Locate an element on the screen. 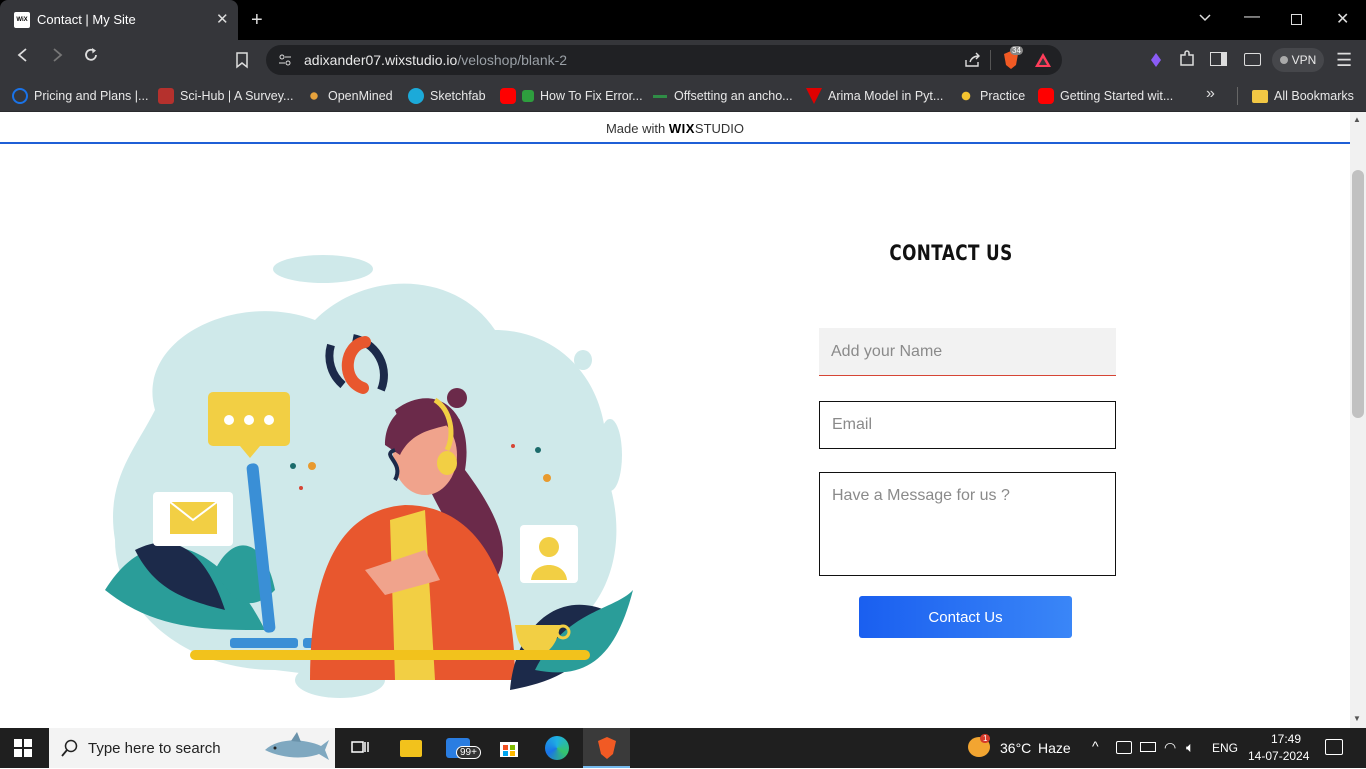 The image size is (1366, 769). restore-icon is located at coordinates (1296, 19).